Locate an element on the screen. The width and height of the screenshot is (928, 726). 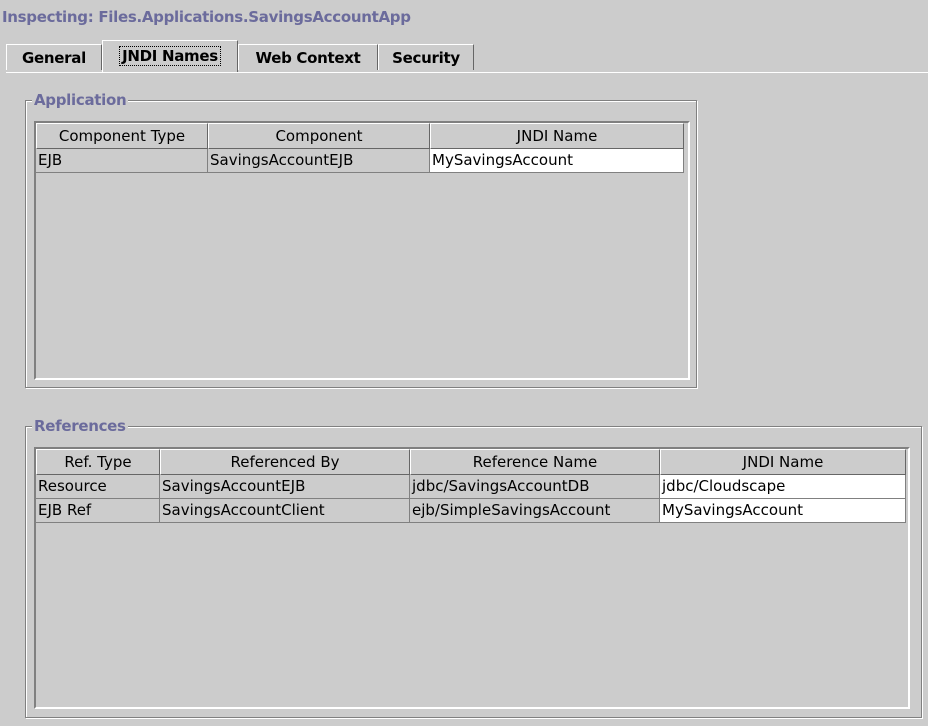
table-cell: EJB Ref is located at coordinates (98, 511).